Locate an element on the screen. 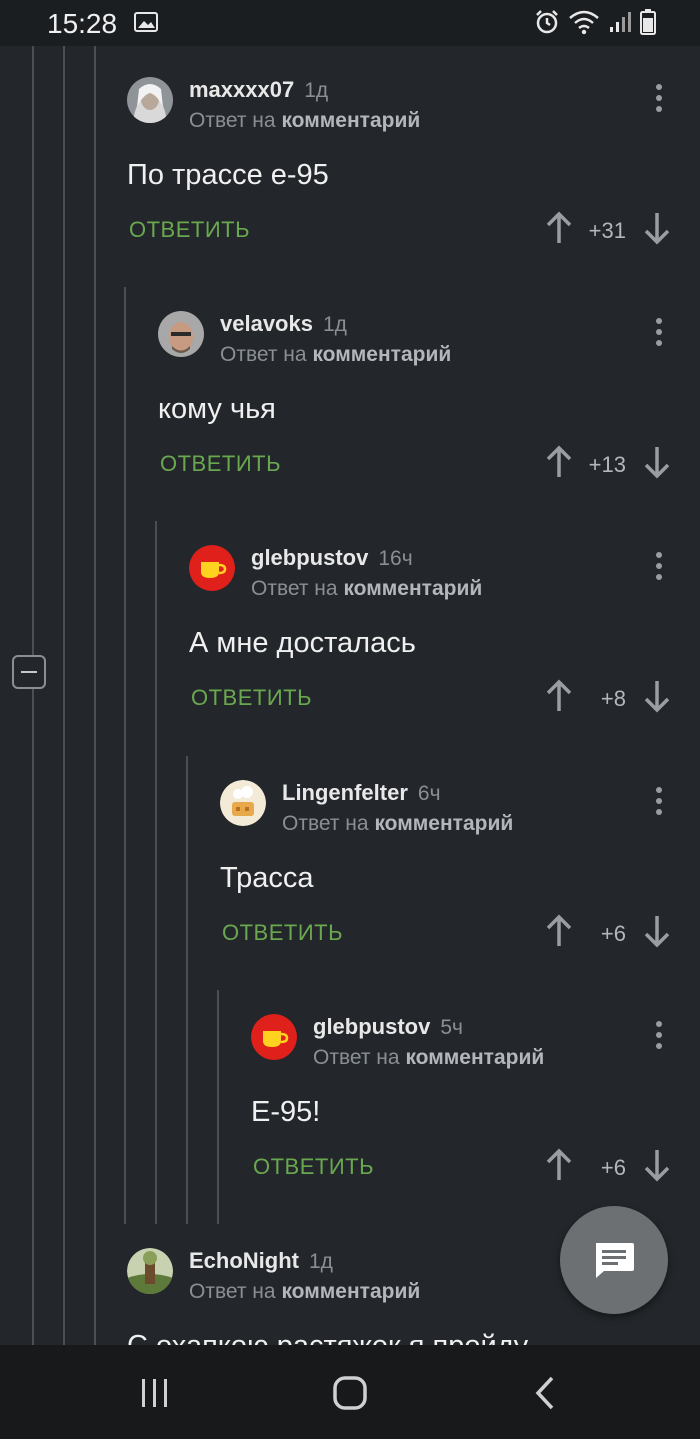  vote-score: +8 is located at coordinates (613, 698).